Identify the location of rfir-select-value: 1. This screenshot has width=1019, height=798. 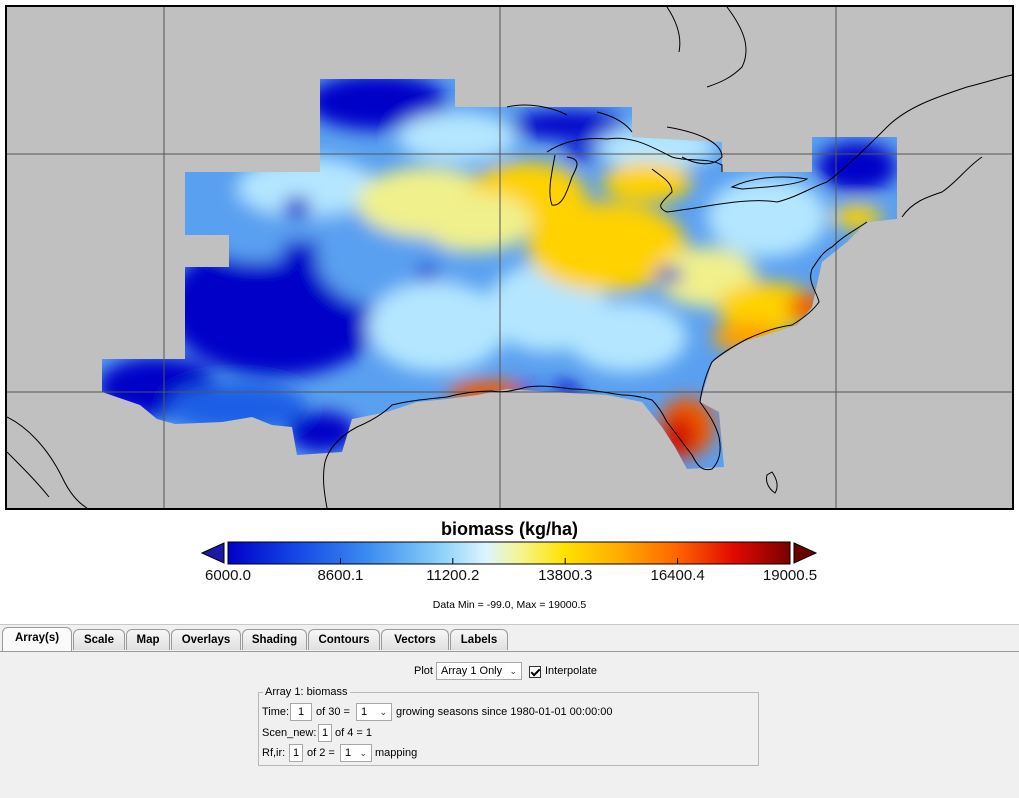
(348, 753).